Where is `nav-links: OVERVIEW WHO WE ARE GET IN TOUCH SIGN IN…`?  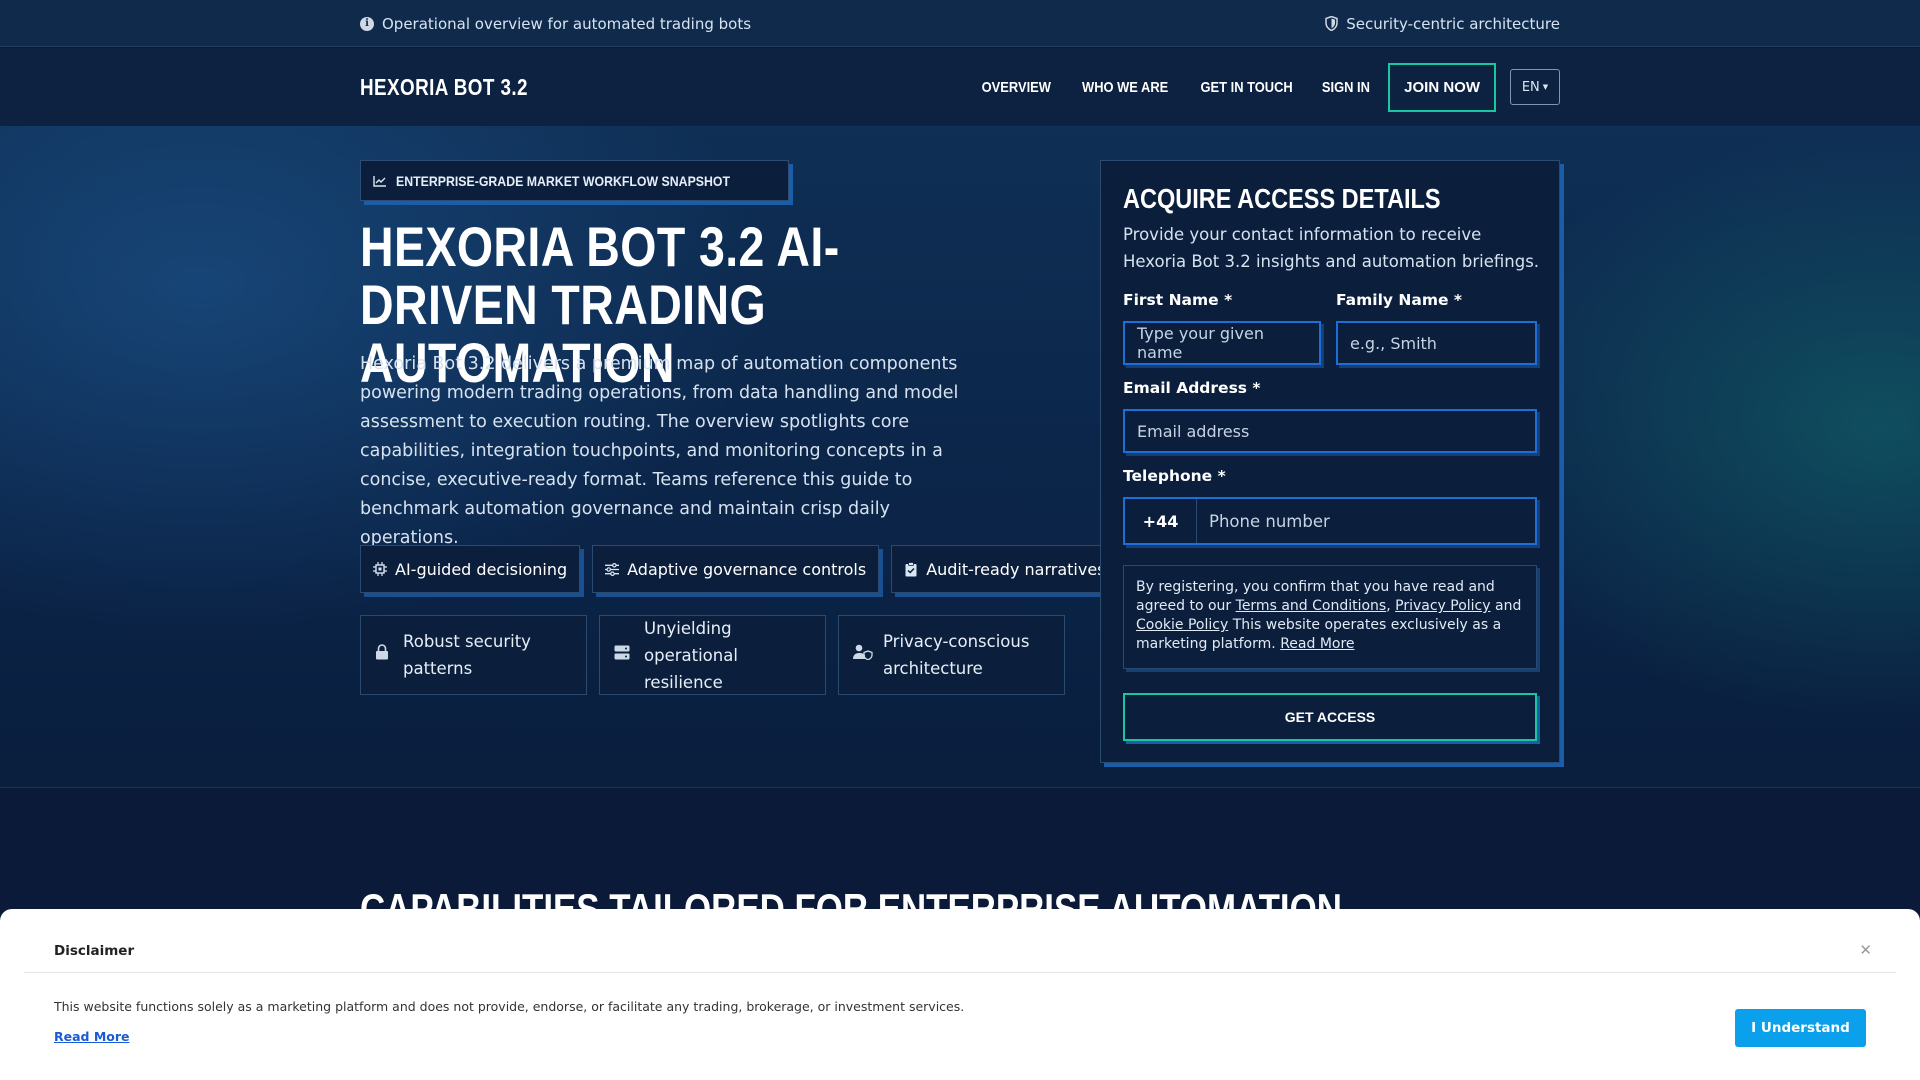 nav-links: OVERVIEW WHO WE ARE GET IN TOUCH SIGN IN… is located at coordinates (1259, 87).